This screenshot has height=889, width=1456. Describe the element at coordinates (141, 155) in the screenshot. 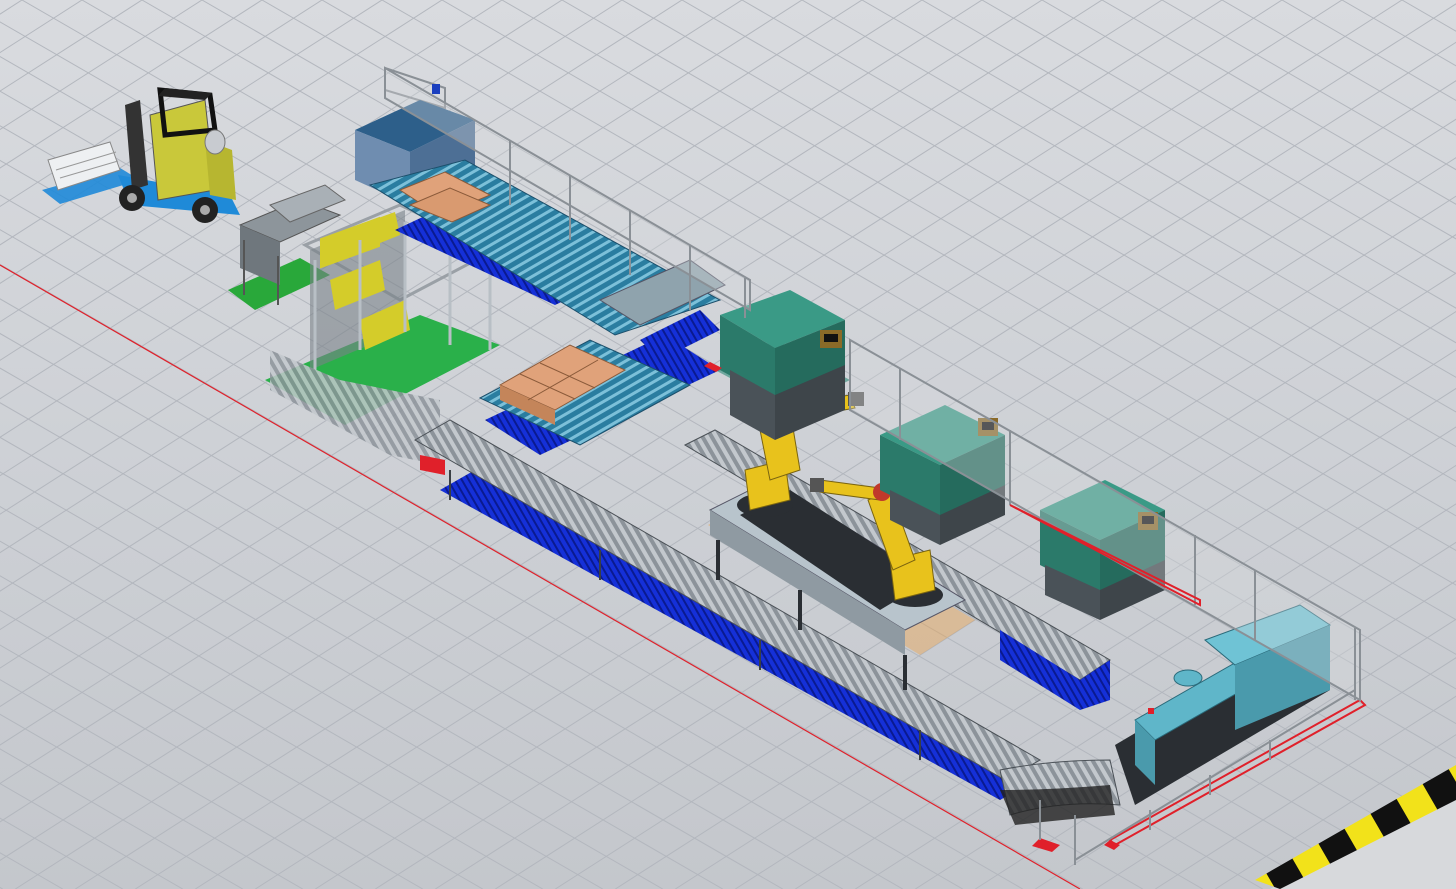

I see `forklift` at that location.